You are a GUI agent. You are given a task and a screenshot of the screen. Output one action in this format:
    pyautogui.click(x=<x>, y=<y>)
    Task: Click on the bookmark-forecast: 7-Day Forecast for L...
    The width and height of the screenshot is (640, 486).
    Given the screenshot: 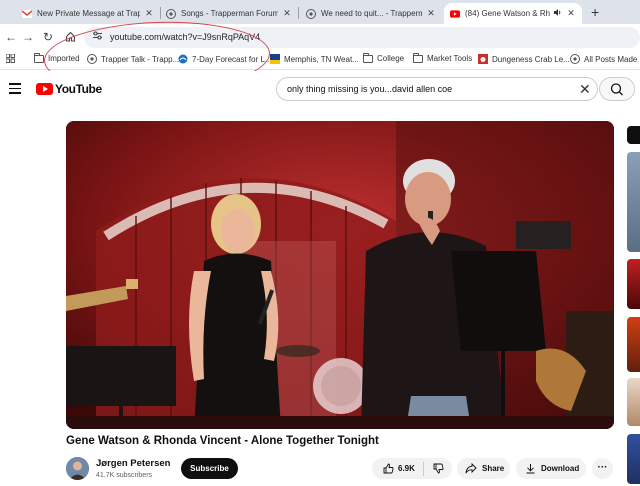 What is the action you would take?
    pyautogui.click(x=225, y=59)
    